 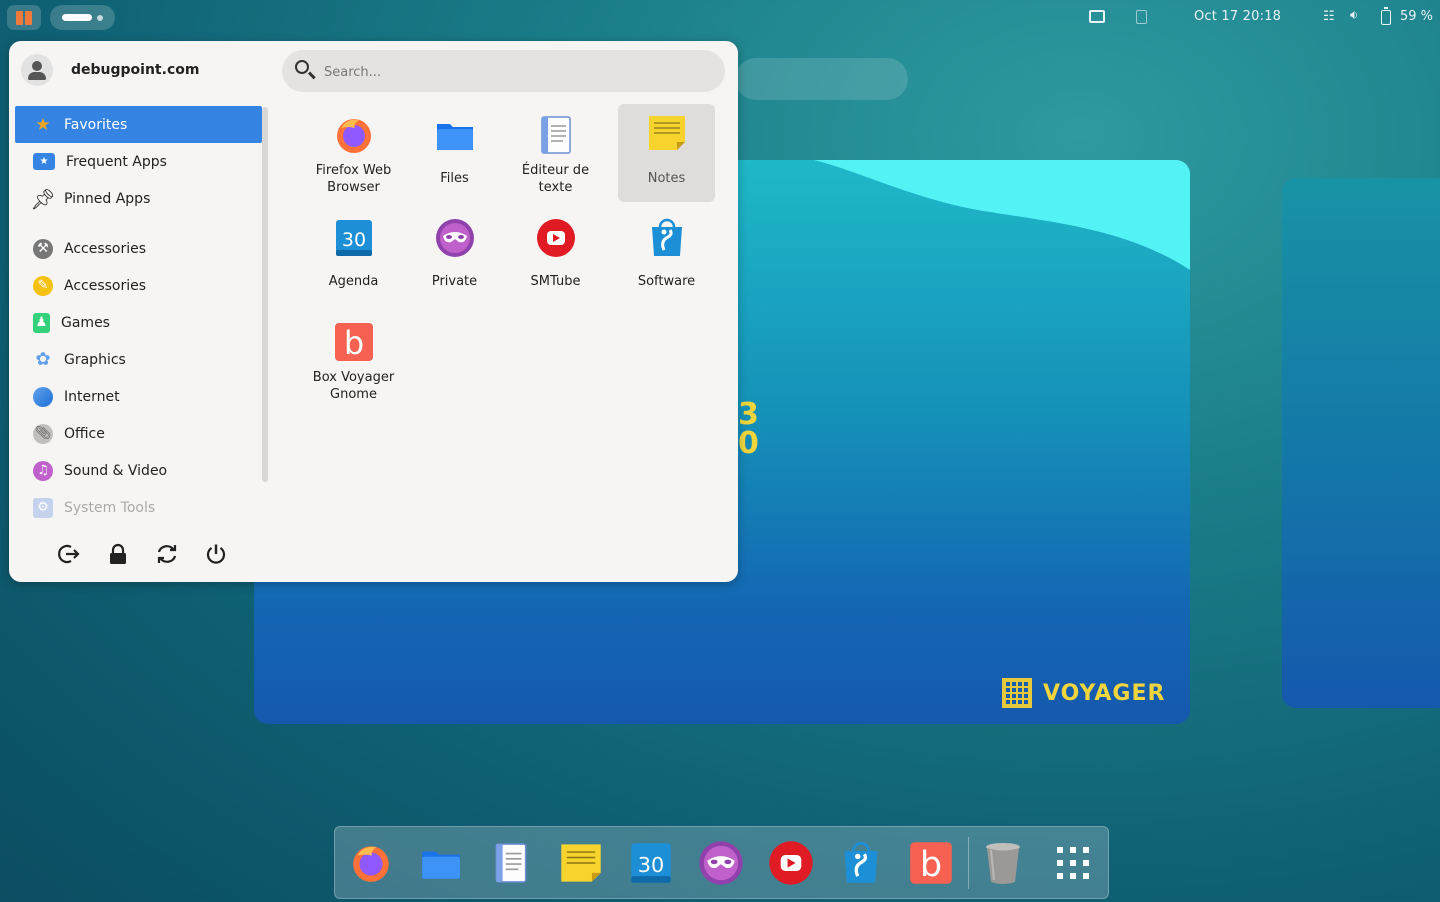 I want to click on app-notes: Notes, so click(x=666, y=153).